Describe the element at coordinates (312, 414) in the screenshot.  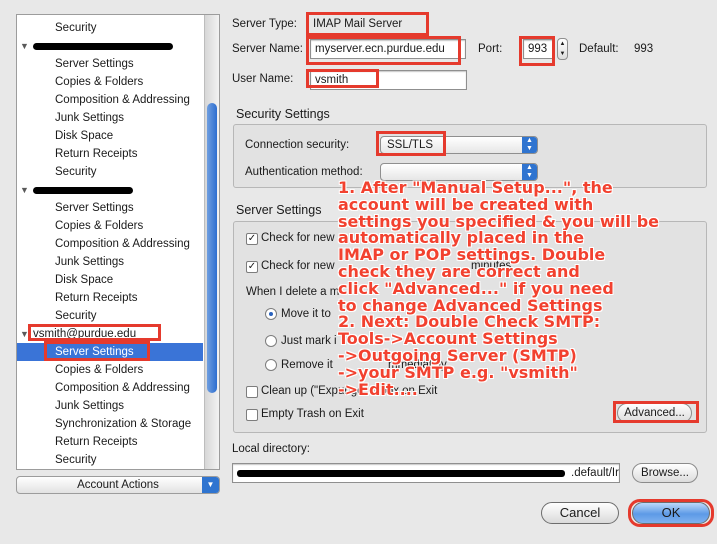
I see `empty-trash-label: Empty Trash on Exit` at that location.